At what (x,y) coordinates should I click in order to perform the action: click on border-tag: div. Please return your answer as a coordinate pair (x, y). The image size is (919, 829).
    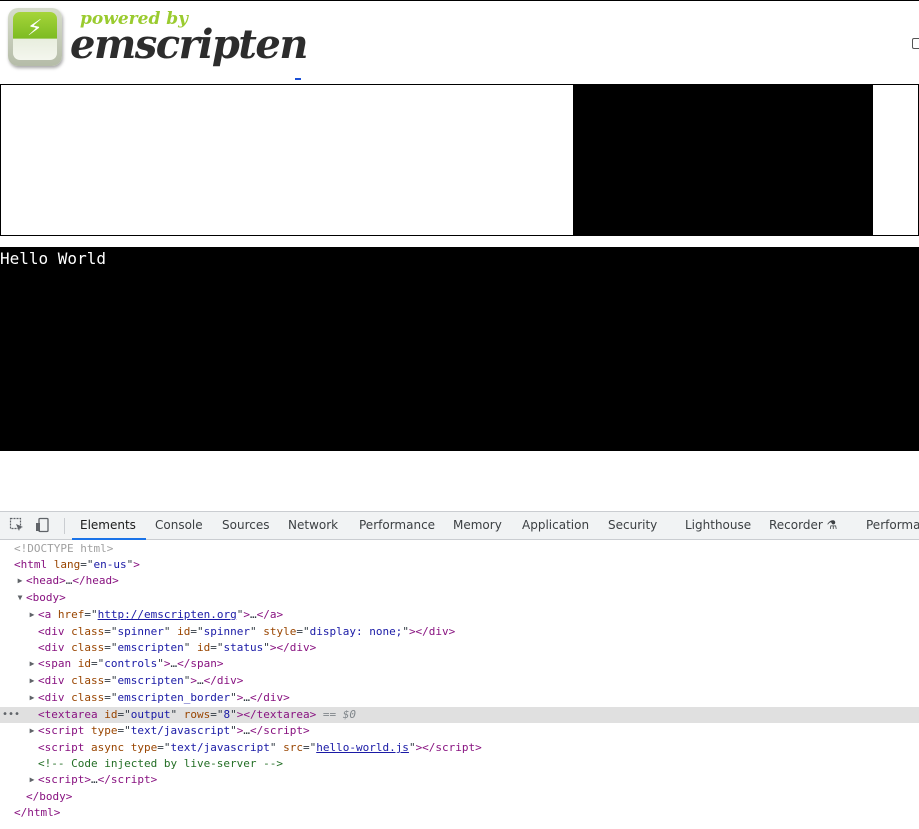
    Looking at the image, I should click on (54, 697).